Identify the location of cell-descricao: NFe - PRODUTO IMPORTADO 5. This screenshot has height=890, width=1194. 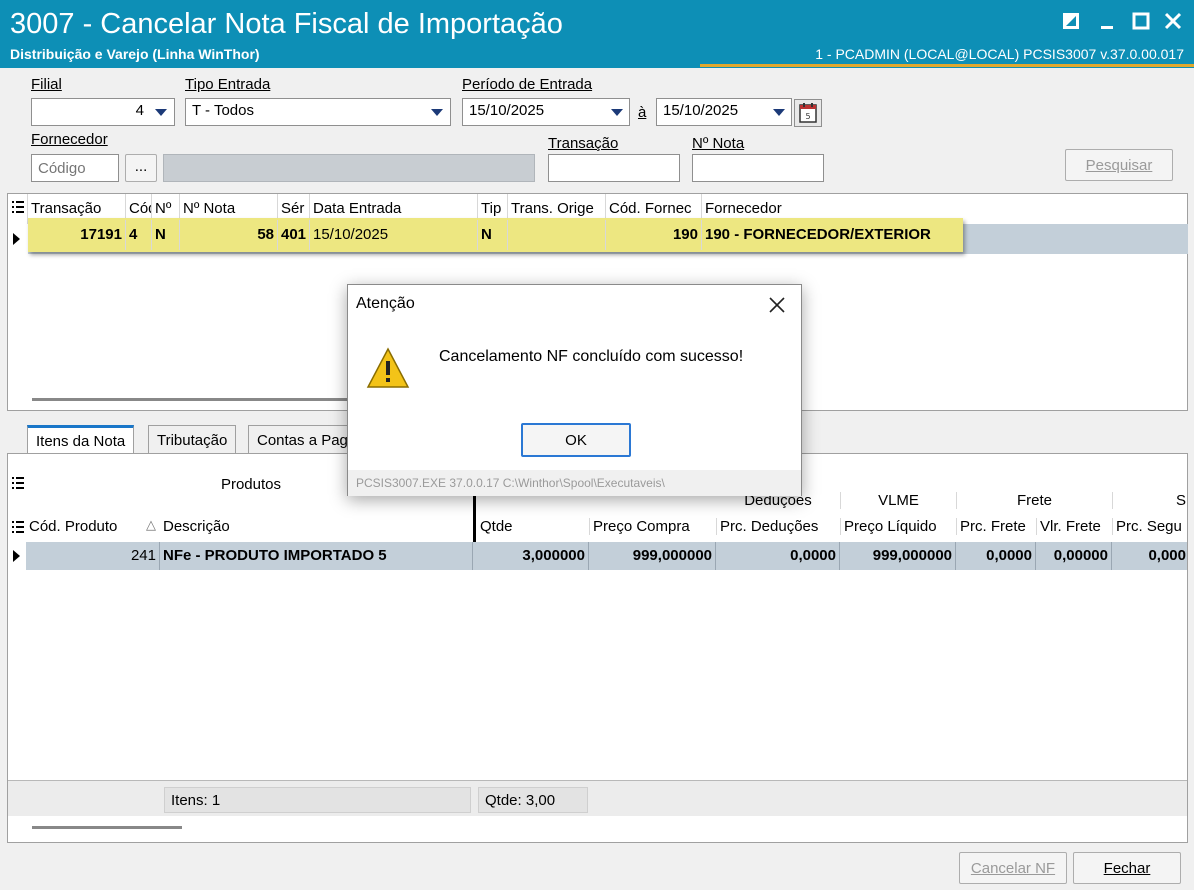
(316, 556).